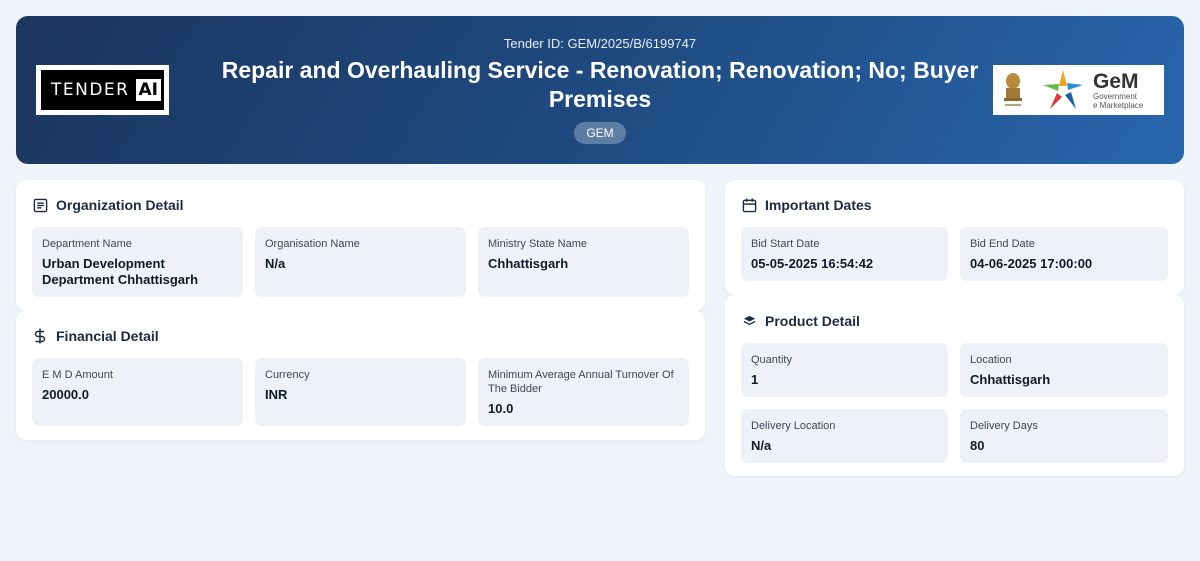 Image resolution: width=1200 pixels, height=561 pixels. Describe the element at coordinates (90, 90) in the screenshot. I see `logo-word: TENDER` at that location.